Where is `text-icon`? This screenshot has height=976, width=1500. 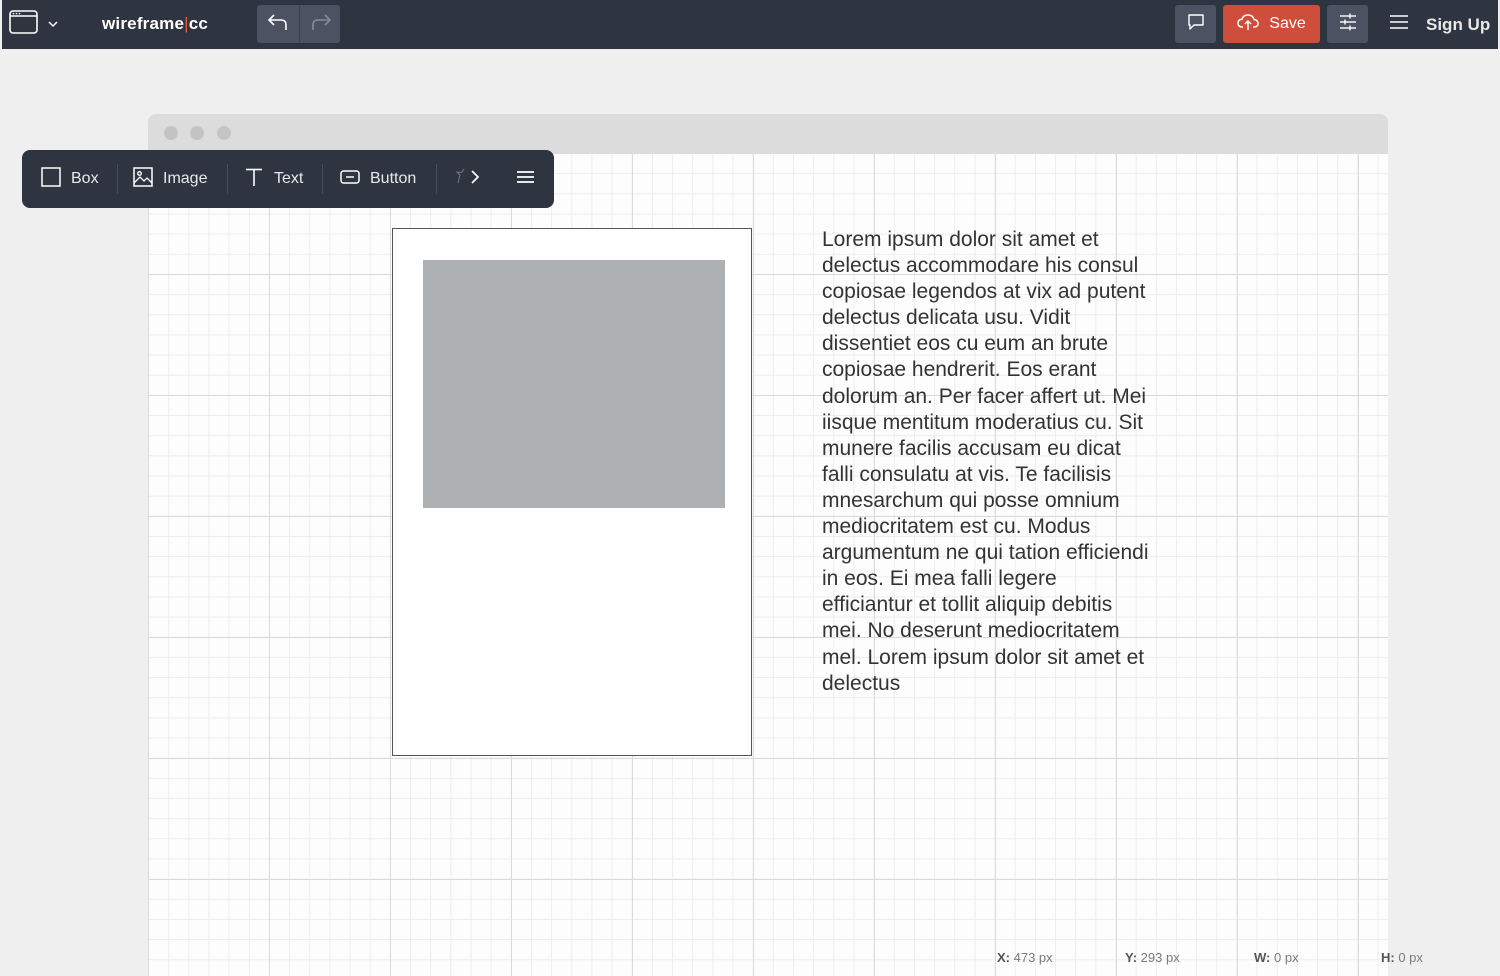 text-icon is located at coordinates (254, 179).